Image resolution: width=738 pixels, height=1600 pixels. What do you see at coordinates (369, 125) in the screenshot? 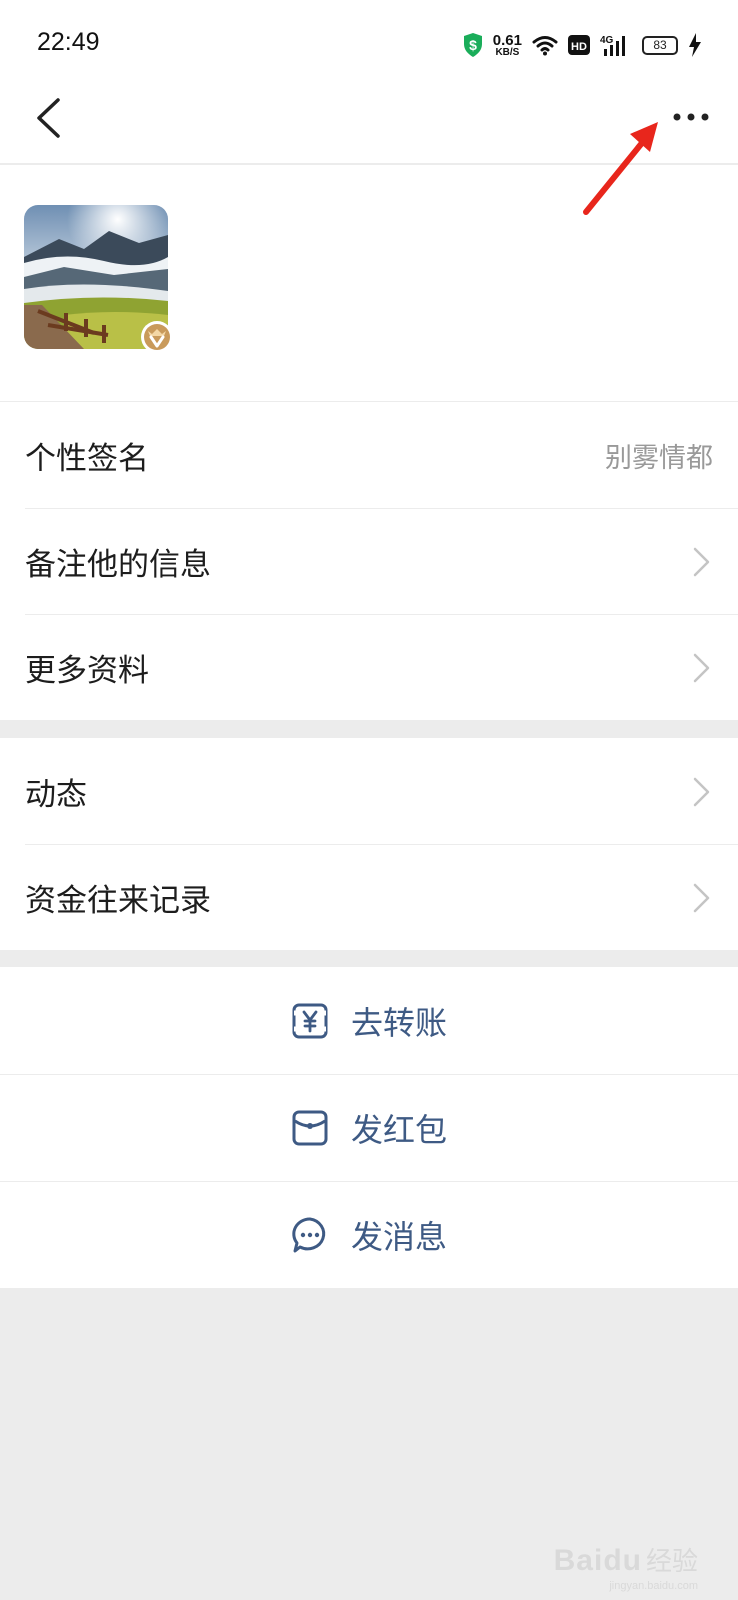
I see `nav-bar` at bounding box center [369, 125].